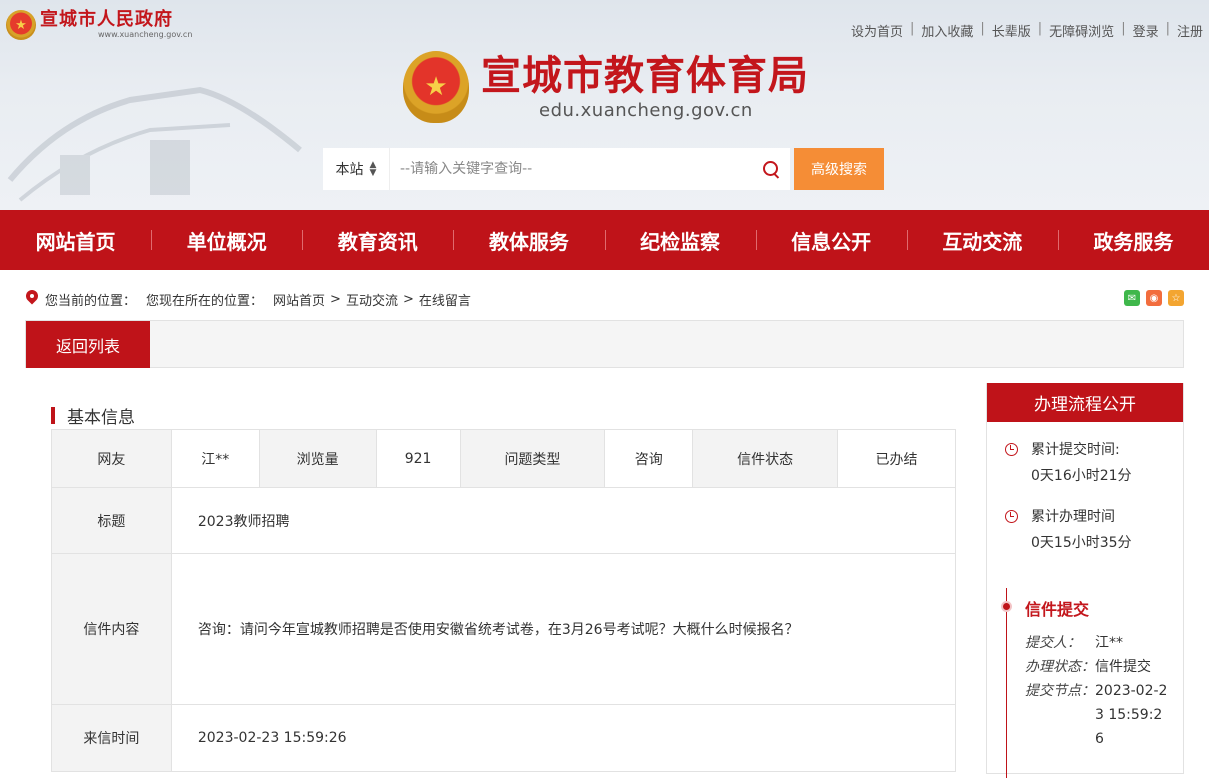  Describe the element at coordinates (947, 30) in the screenshot. I see `add-favorite-link: 加入收藏` at that location.